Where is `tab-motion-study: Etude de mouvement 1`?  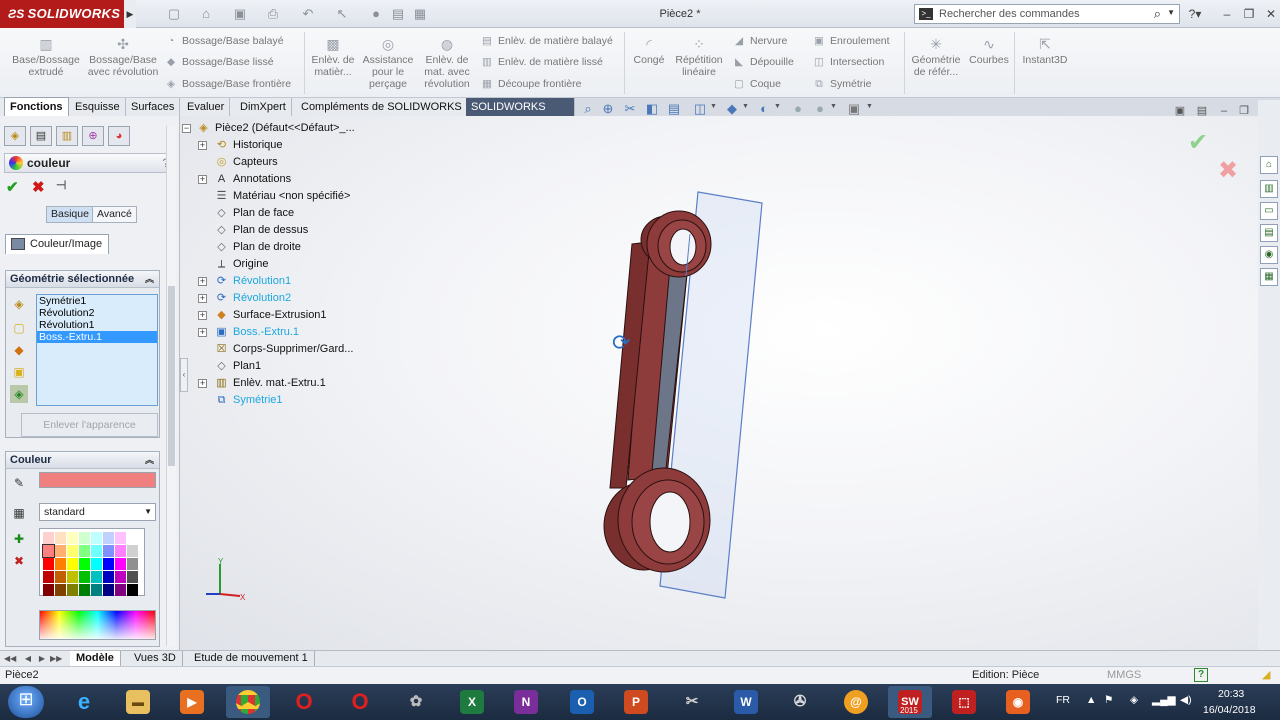
tab-motion-study: Etude de mouvement 1 is located at coordinates (251, 658).